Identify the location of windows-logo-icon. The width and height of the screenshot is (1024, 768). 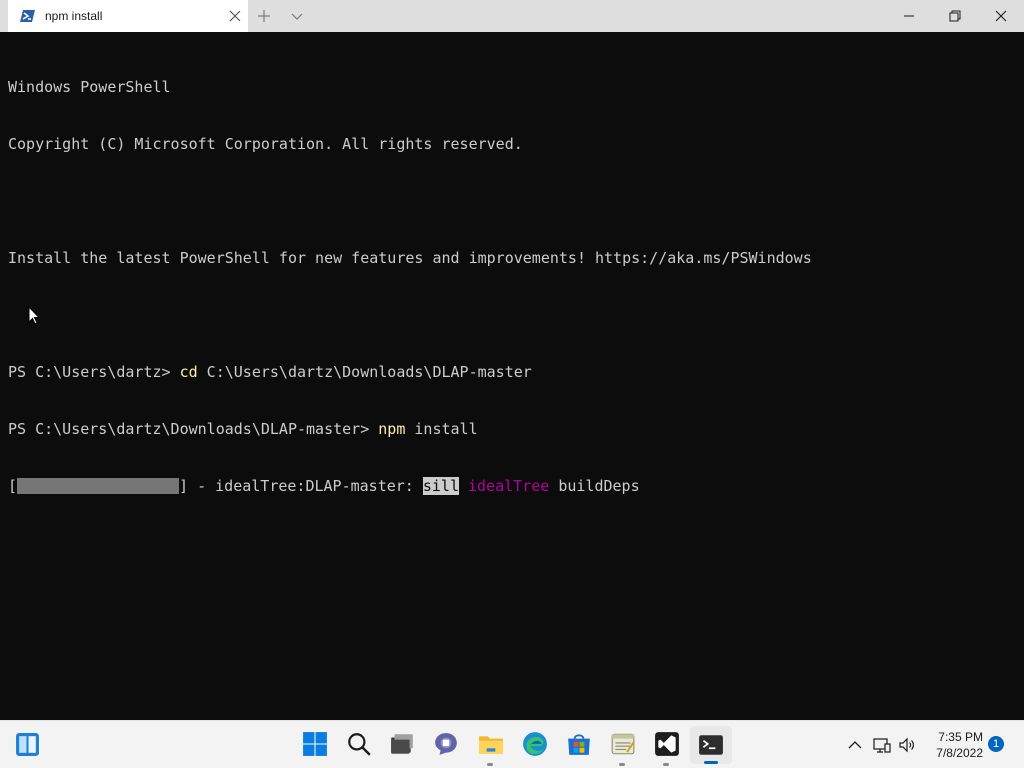
(315, 744).